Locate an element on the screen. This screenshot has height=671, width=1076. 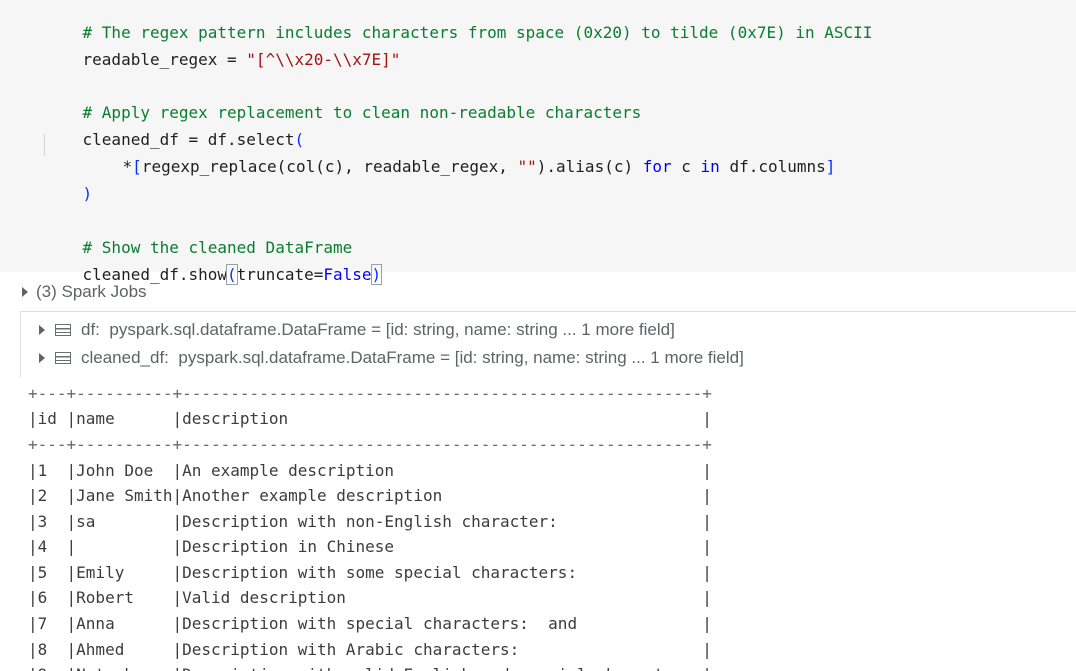
code-text: ).alias(c) is located at coordinates (589, 166).